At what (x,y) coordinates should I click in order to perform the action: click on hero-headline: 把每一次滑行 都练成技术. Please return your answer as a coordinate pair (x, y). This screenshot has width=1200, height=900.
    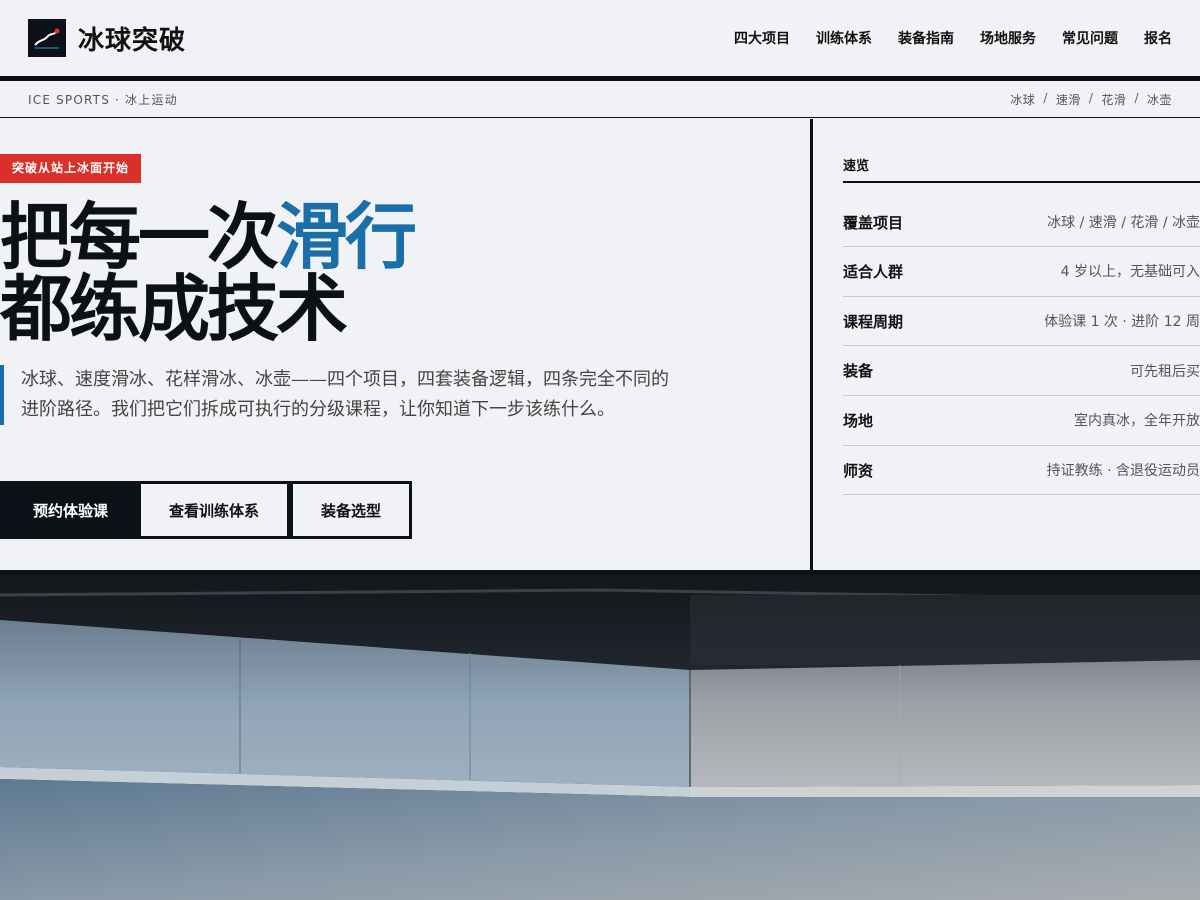
    Looking at the image, I should click on (208, 273).